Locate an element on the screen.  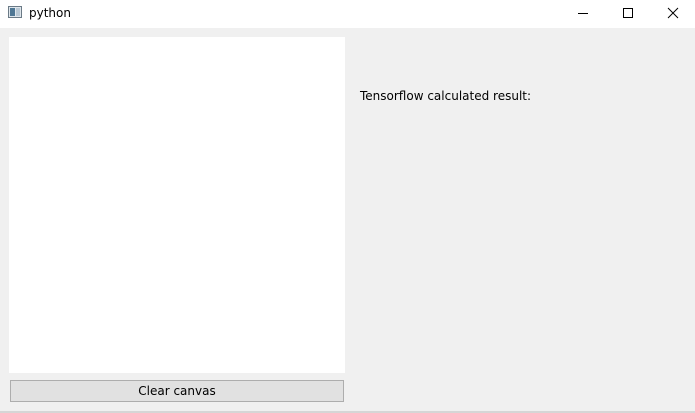
window-title: python is located at coordinates (50, 13).